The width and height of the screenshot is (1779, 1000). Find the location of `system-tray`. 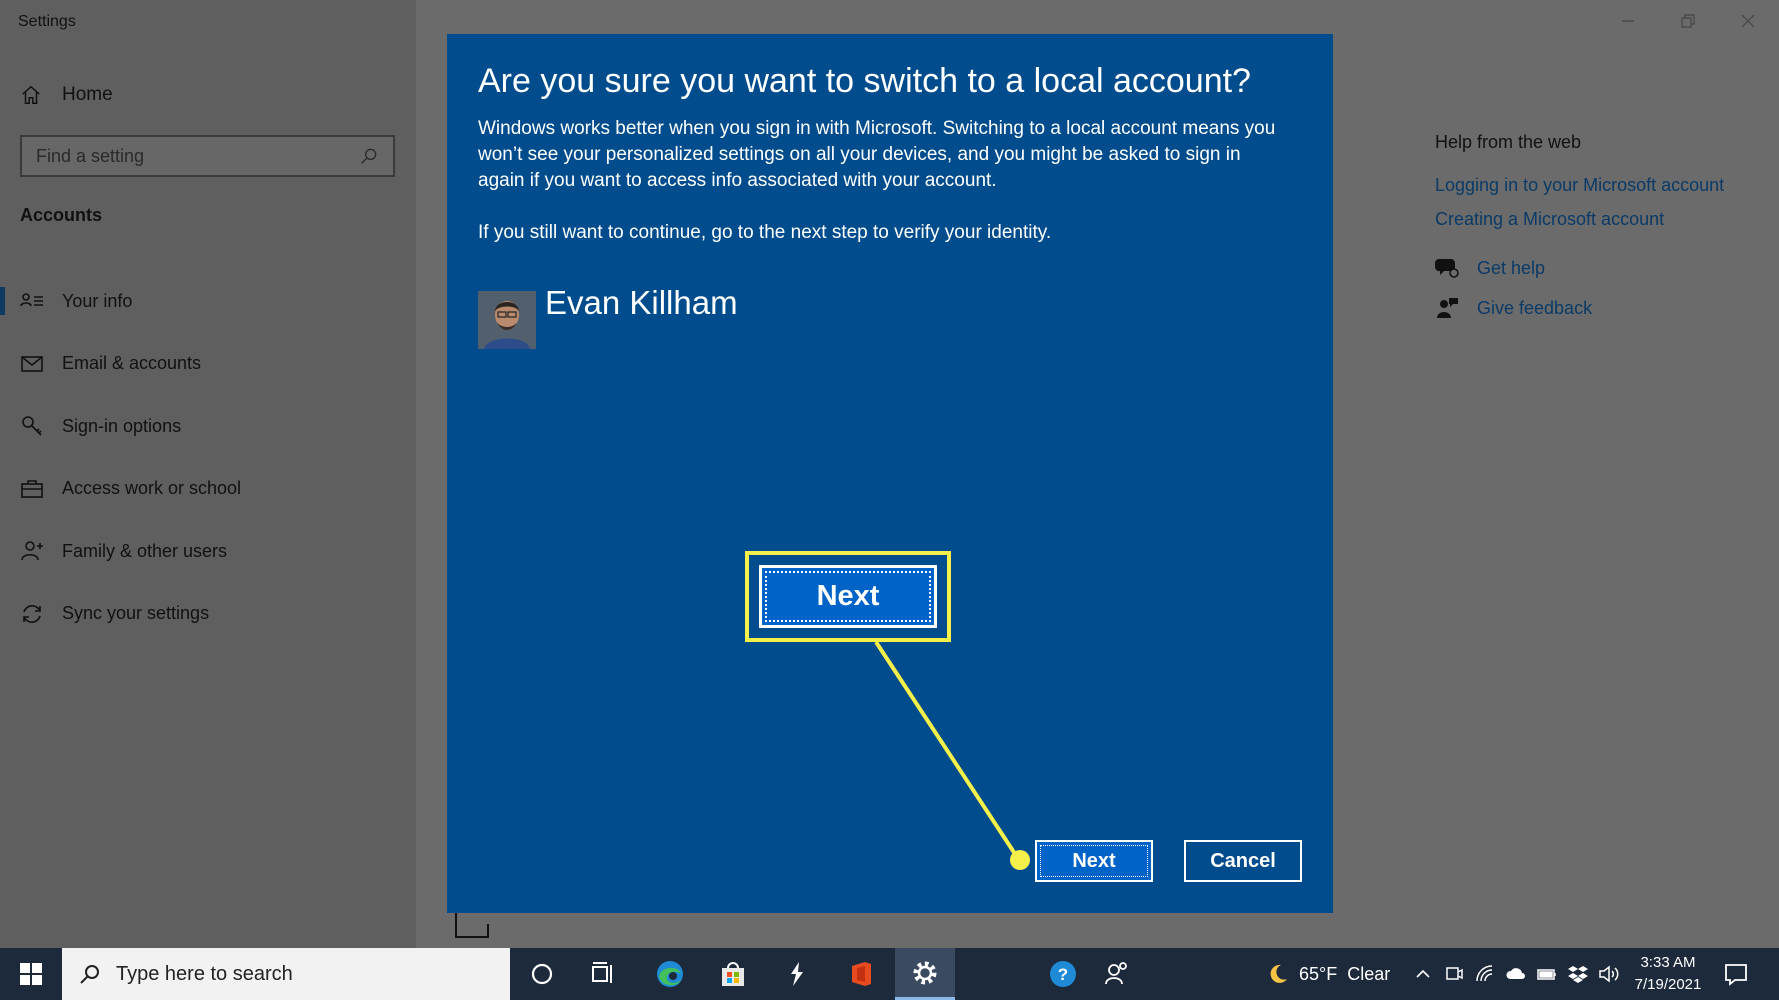

system-tray is located at coordinates (1516, 974).